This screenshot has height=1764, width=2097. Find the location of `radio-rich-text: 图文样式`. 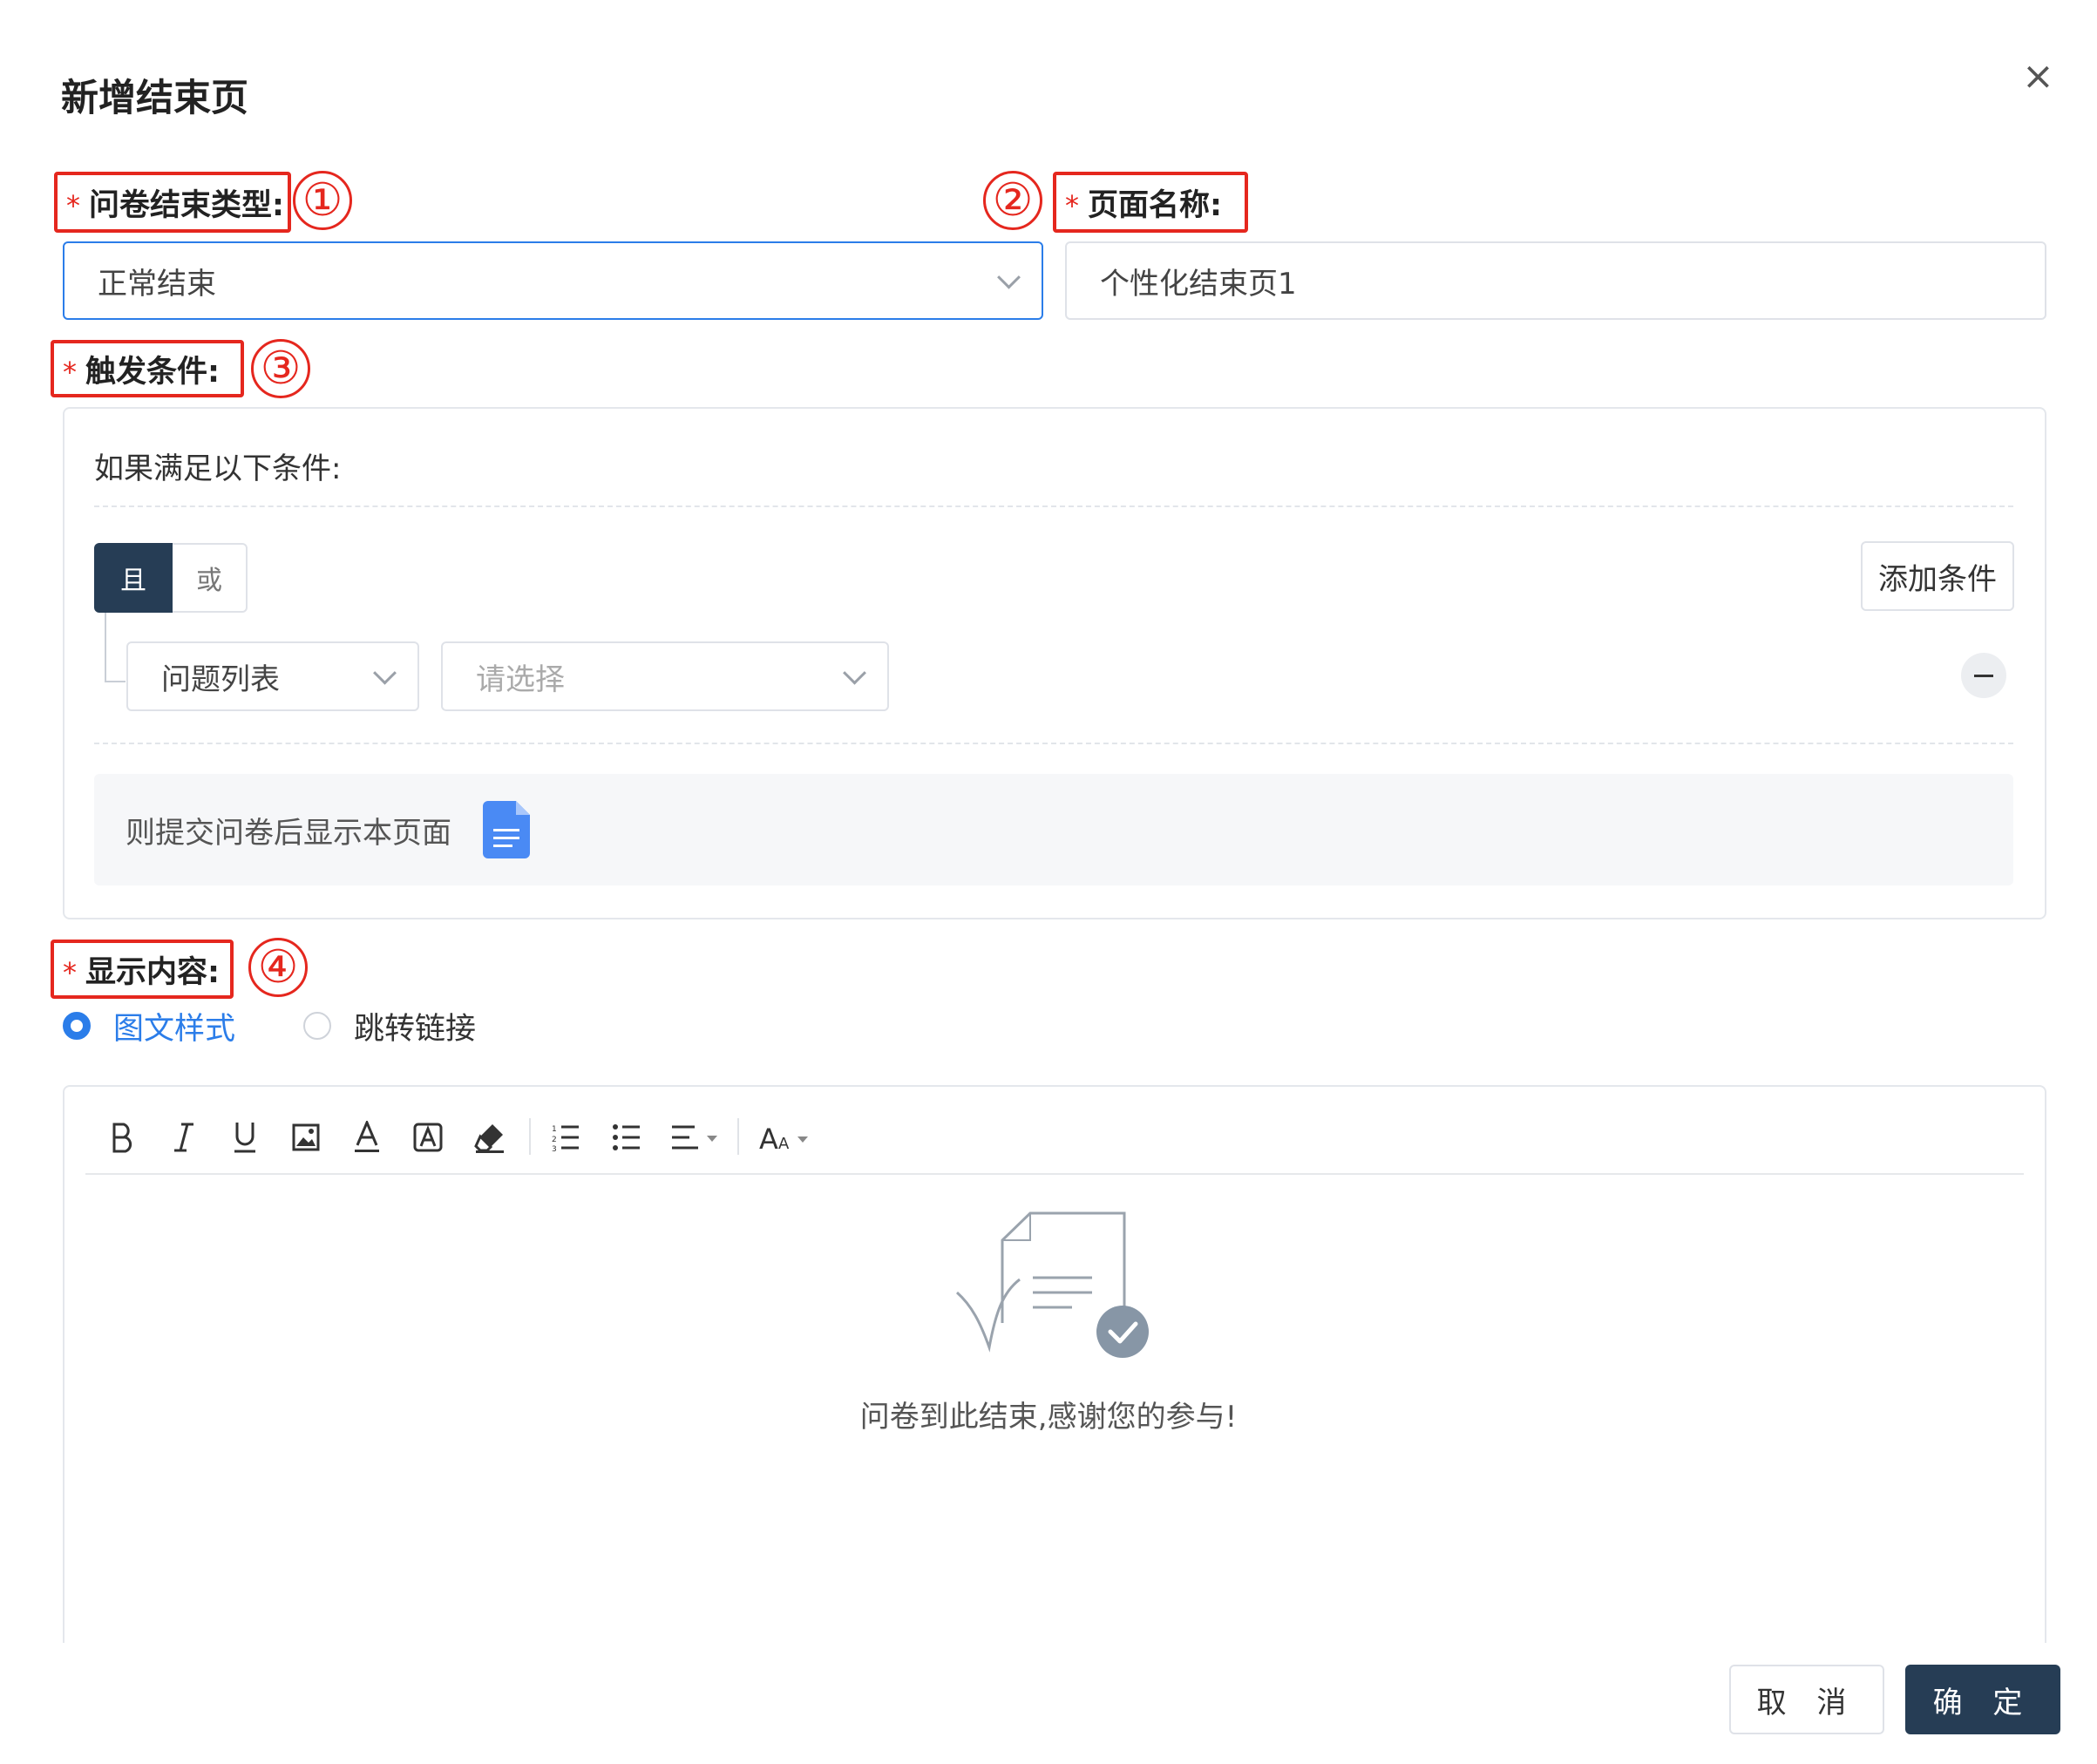

radio-rich-text: 图文样式 is located at coordinates (149, 1027).